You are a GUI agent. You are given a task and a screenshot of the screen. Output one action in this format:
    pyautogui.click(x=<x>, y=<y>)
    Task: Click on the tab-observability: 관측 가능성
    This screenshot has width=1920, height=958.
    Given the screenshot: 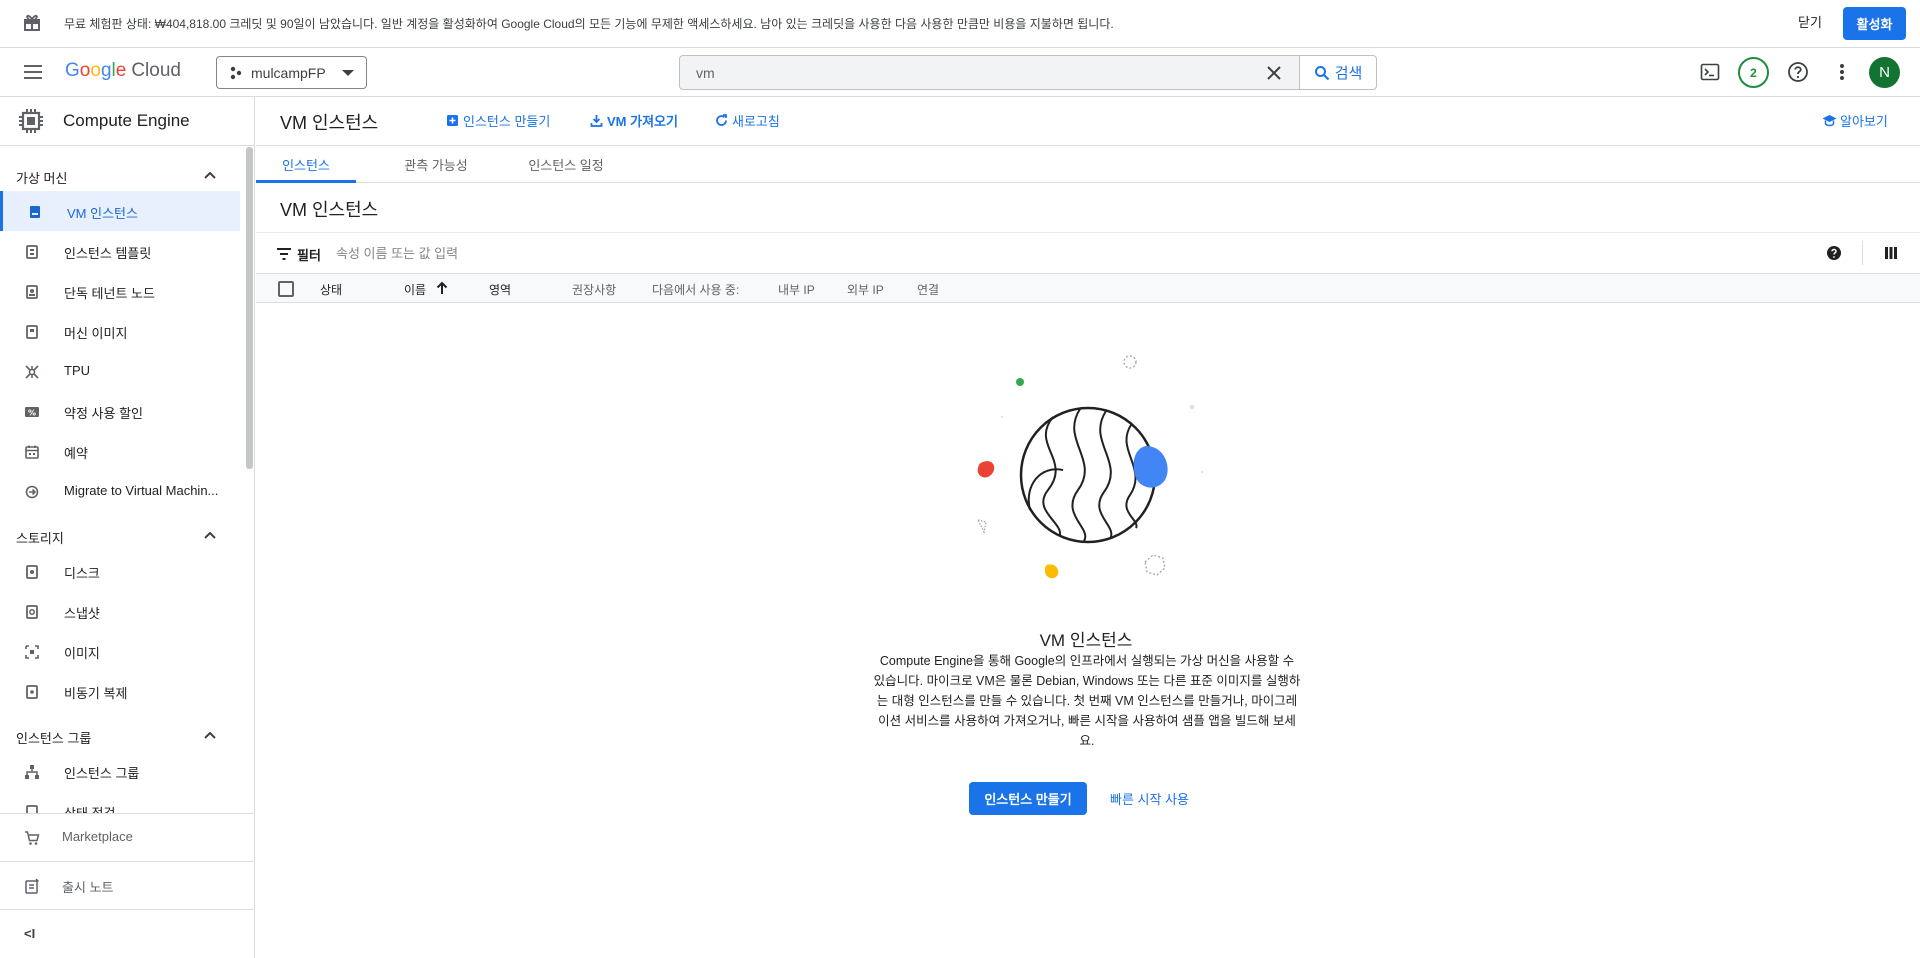 What is the action you would take?
    pyautogui.click(x=436, y=164)
    